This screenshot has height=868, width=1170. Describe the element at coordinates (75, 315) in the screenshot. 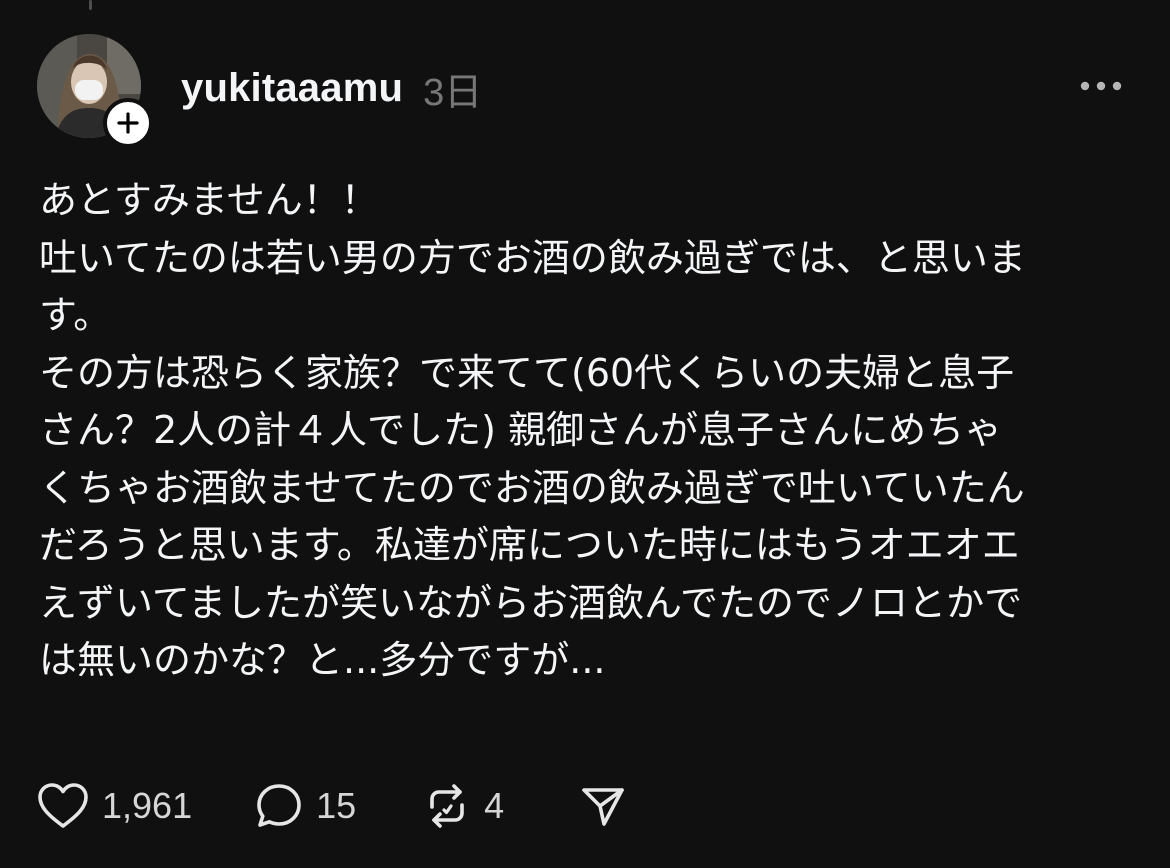

I see `post-text-line: す。` at that location.